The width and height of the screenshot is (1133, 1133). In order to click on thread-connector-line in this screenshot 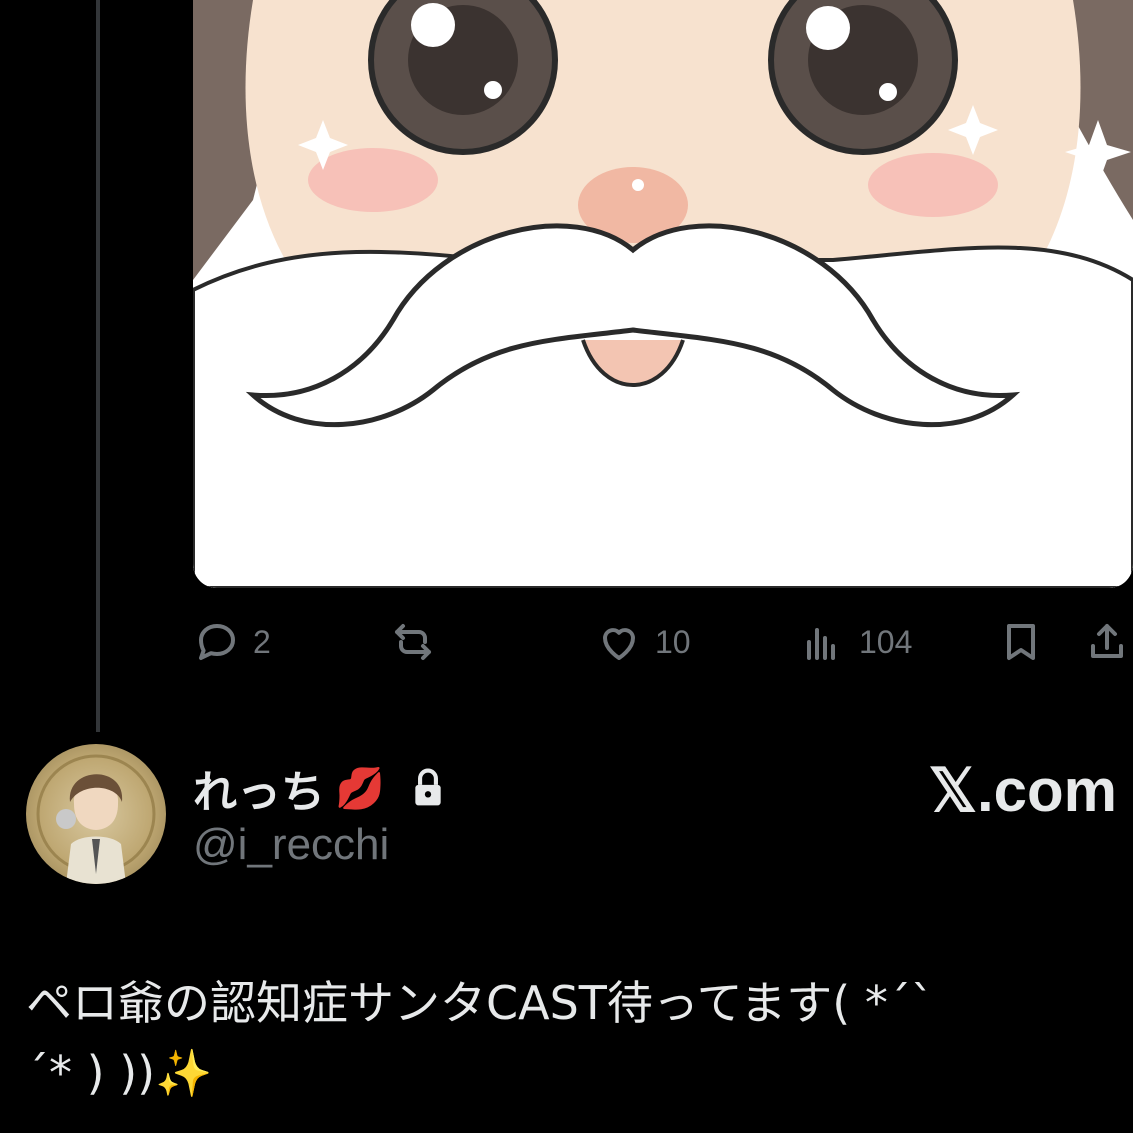, I will do `click(98, 366)`.